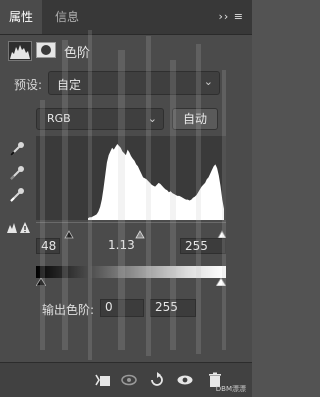  What do you see at coordinates (100, 119) in the screenshot?
I see `channel-dropdown: RGB ⌄` at bounding box center [100, 119].